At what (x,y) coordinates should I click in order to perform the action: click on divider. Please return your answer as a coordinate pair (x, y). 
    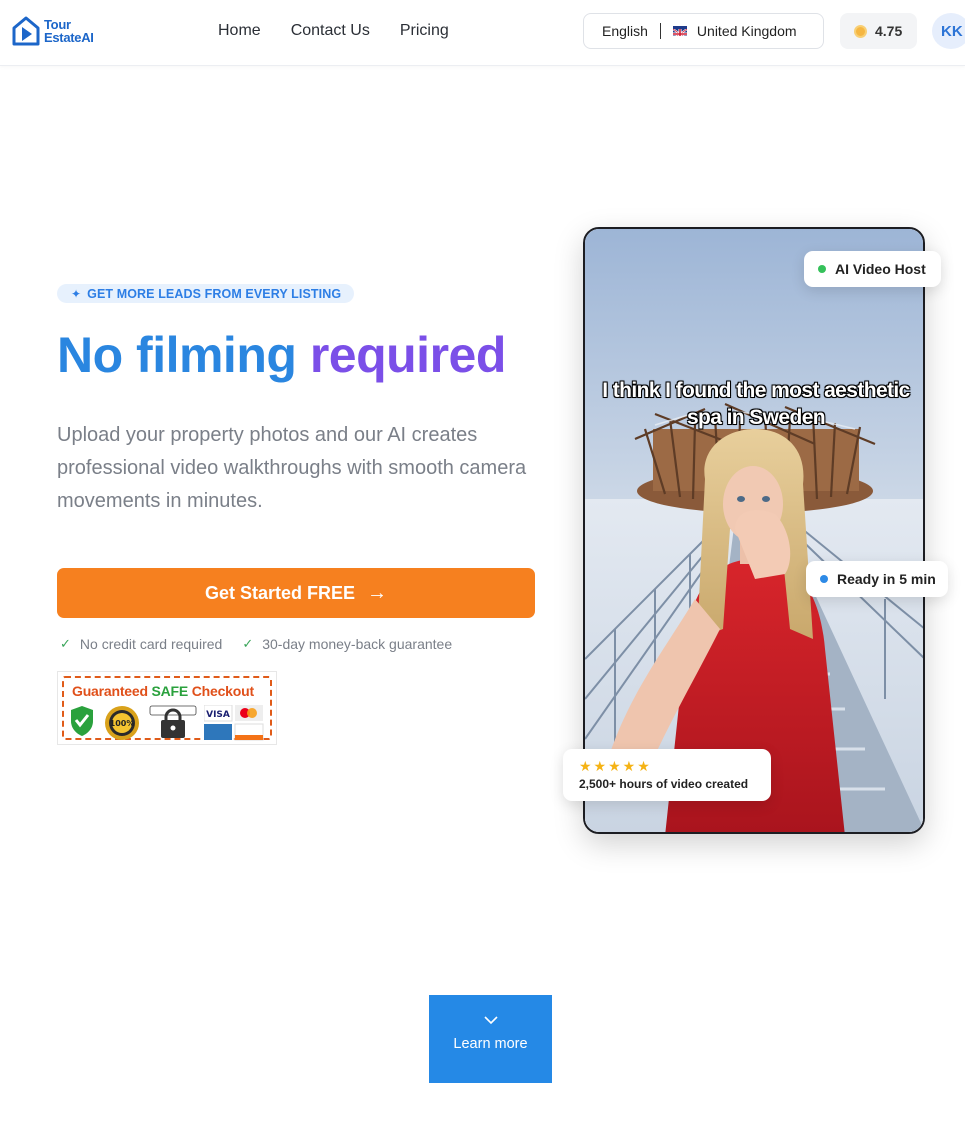
    Looking at the image, I should click on (660, 31).